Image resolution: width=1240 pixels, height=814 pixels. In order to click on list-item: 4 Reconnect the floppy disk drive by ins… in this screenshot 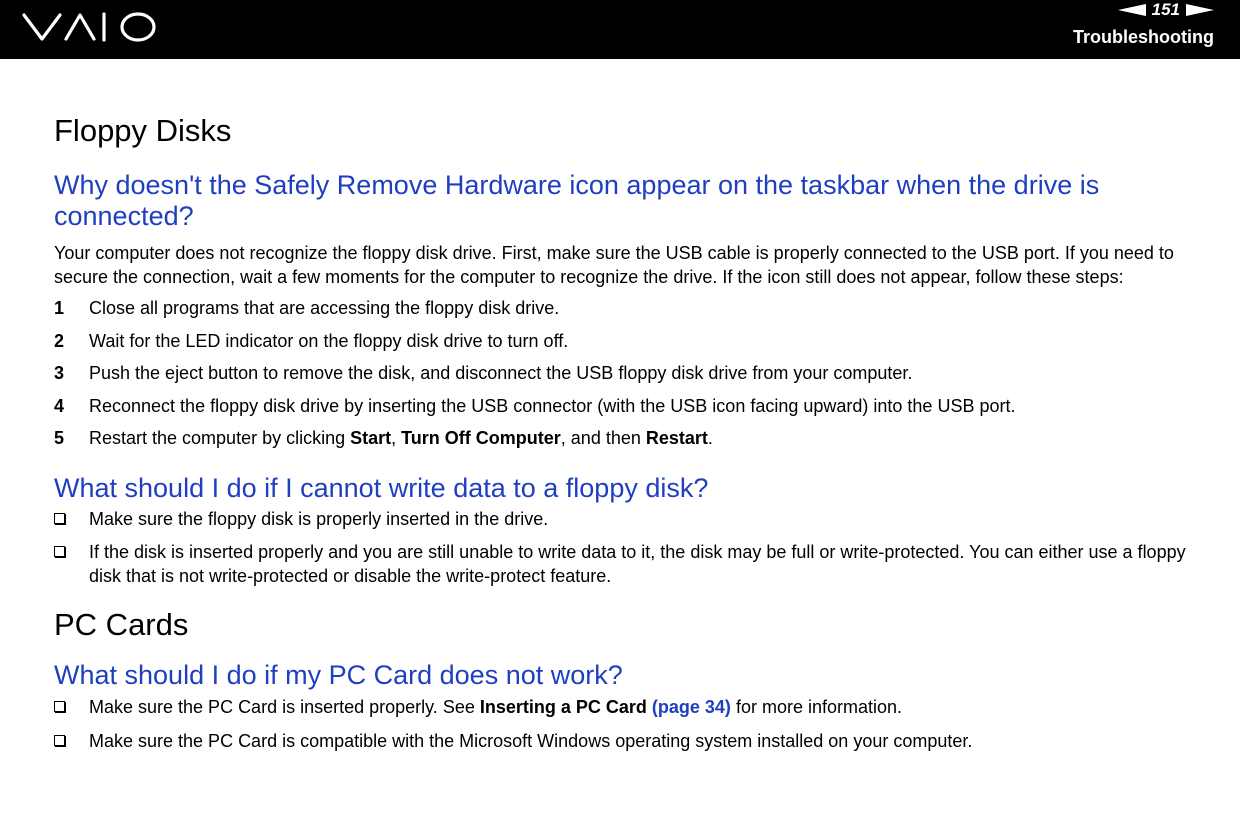, I will do `click(624, 407)`.